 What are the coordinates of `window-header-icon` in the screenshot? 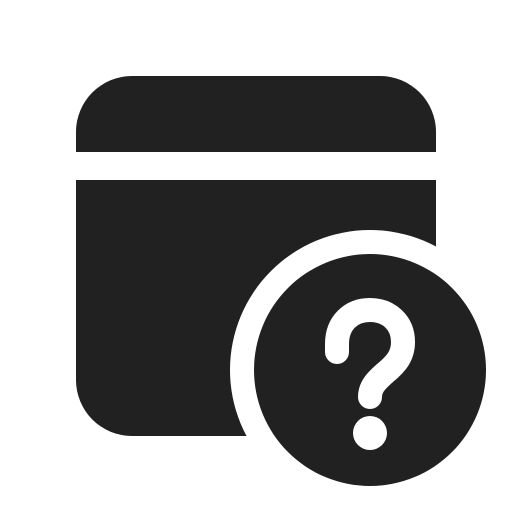 It's located at (256, 114).